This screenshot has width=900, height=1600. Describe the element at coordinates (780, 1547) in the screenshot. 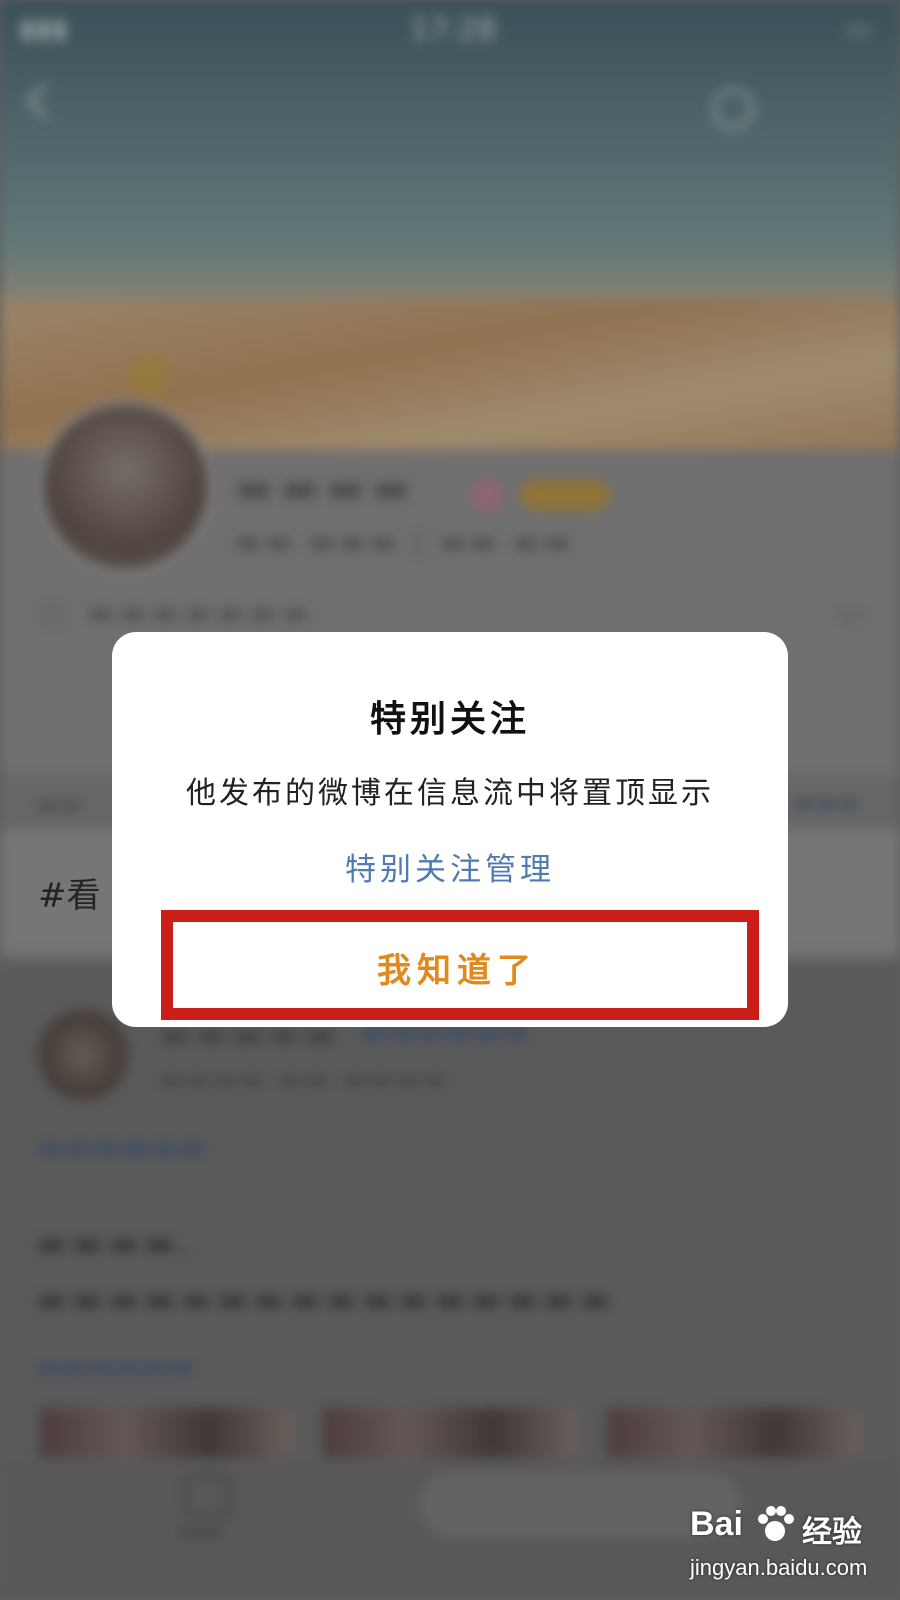

I see `baidu-jingyan-watermark: Bai 经验 jingyan.baidu.com` at that location.